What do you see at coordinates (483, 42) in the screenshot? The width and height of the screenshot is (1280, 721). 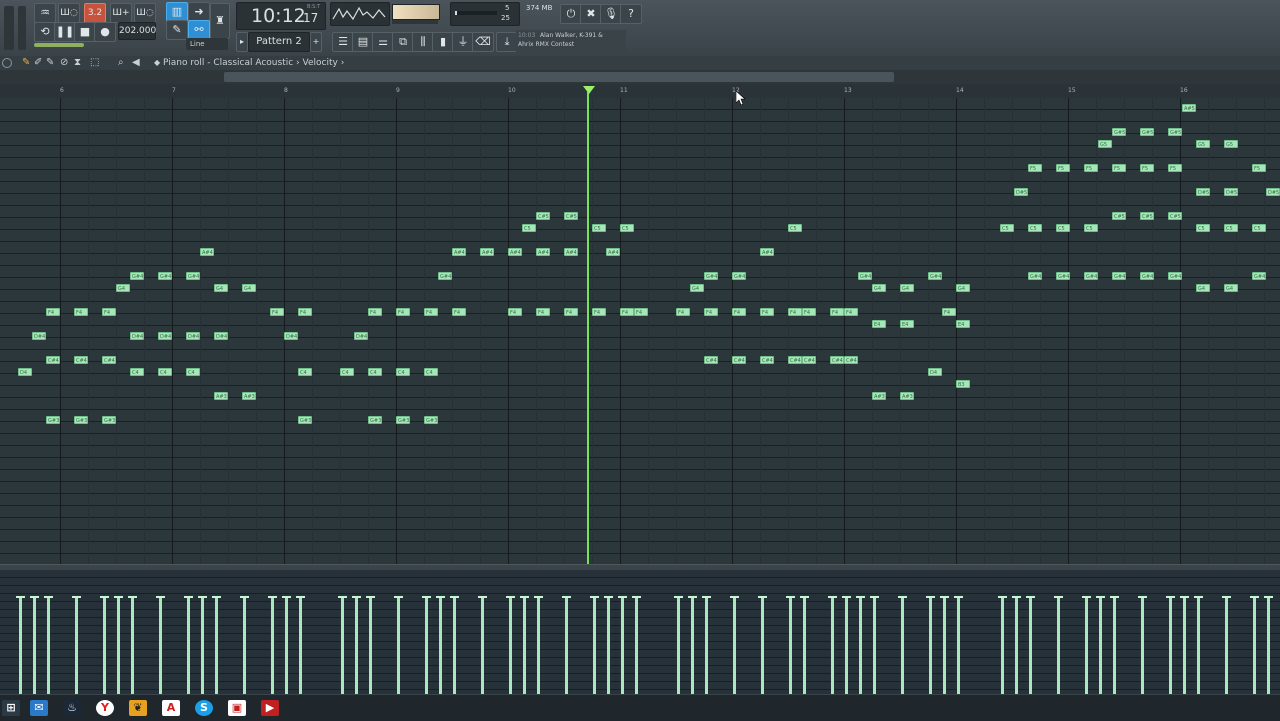 I see `tools-icon: ⌫` at bounding box center [483, 42].